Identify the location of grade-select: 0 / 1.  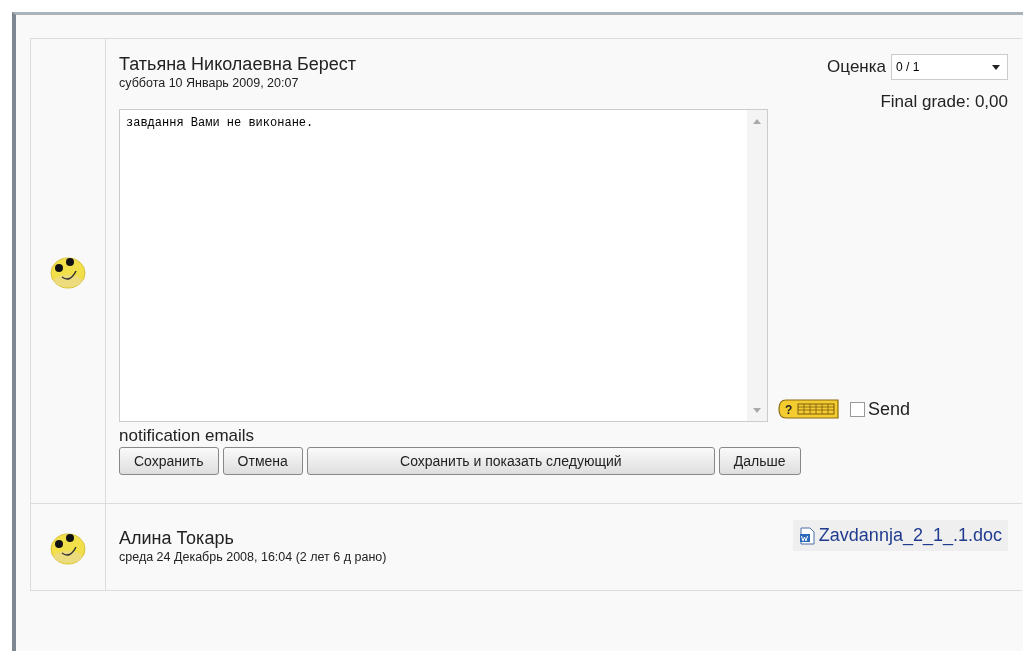
(949, 67).